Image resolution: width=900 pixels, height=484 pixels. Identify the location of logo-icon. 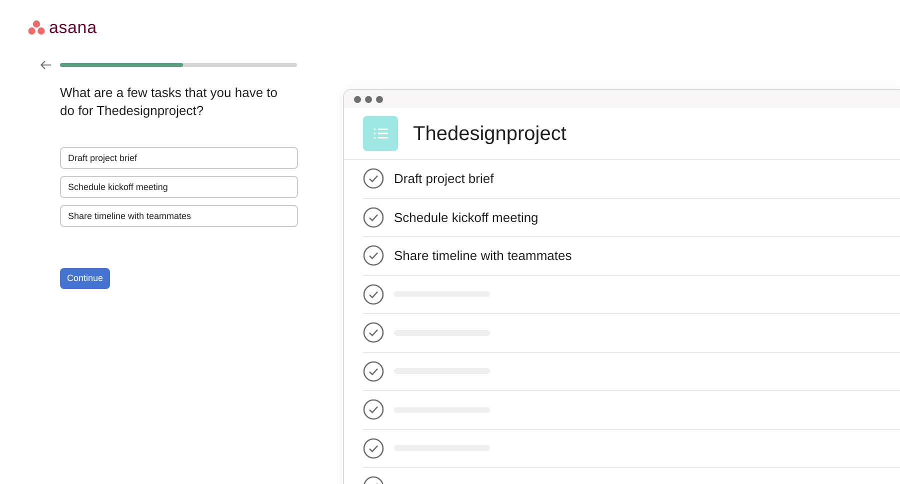
(36, 27).